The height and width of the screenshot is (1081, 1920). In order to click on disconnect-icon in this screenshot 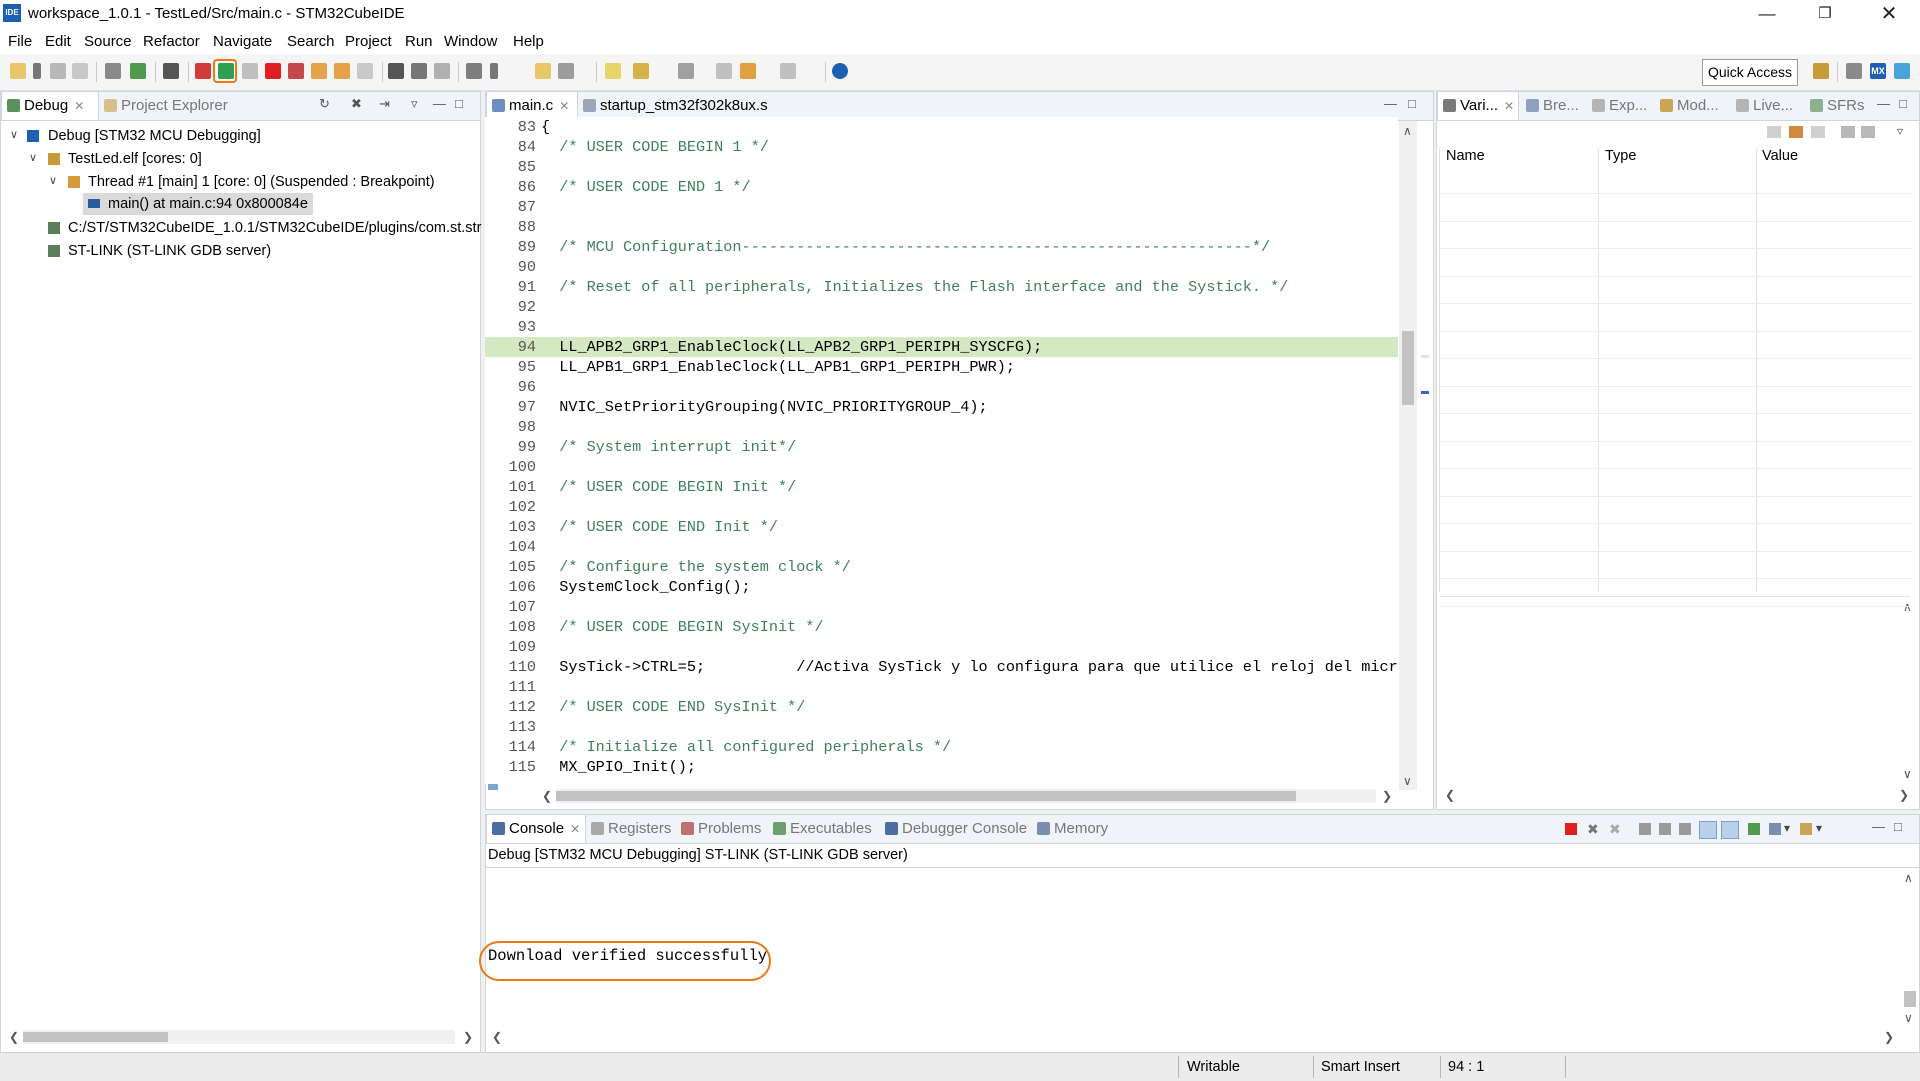, I will do `click(296, 71)`.